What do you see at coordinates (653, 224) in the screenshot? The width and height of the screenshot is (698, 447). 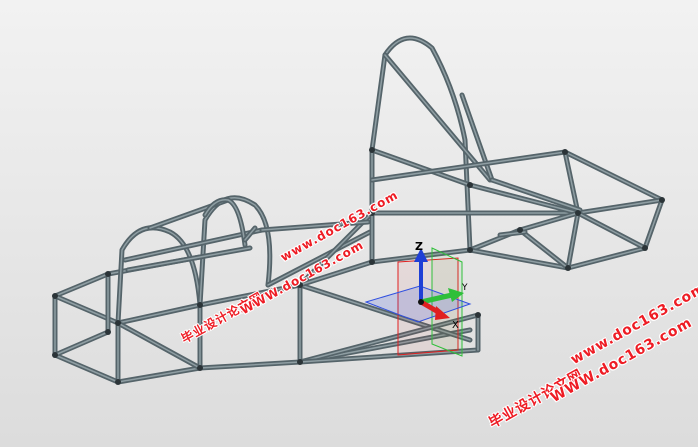 I see `rear-right-post-highlight` at bounding box center [653, 224].